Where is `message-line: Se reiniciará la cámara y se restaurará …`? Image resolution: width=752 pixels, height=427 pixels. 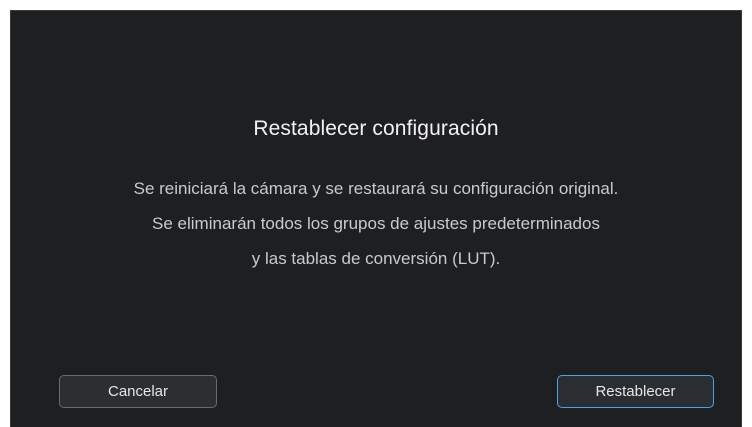
message-line: Se reiniciará la cámara y se restaurará … is located at coordinates (376, 188).